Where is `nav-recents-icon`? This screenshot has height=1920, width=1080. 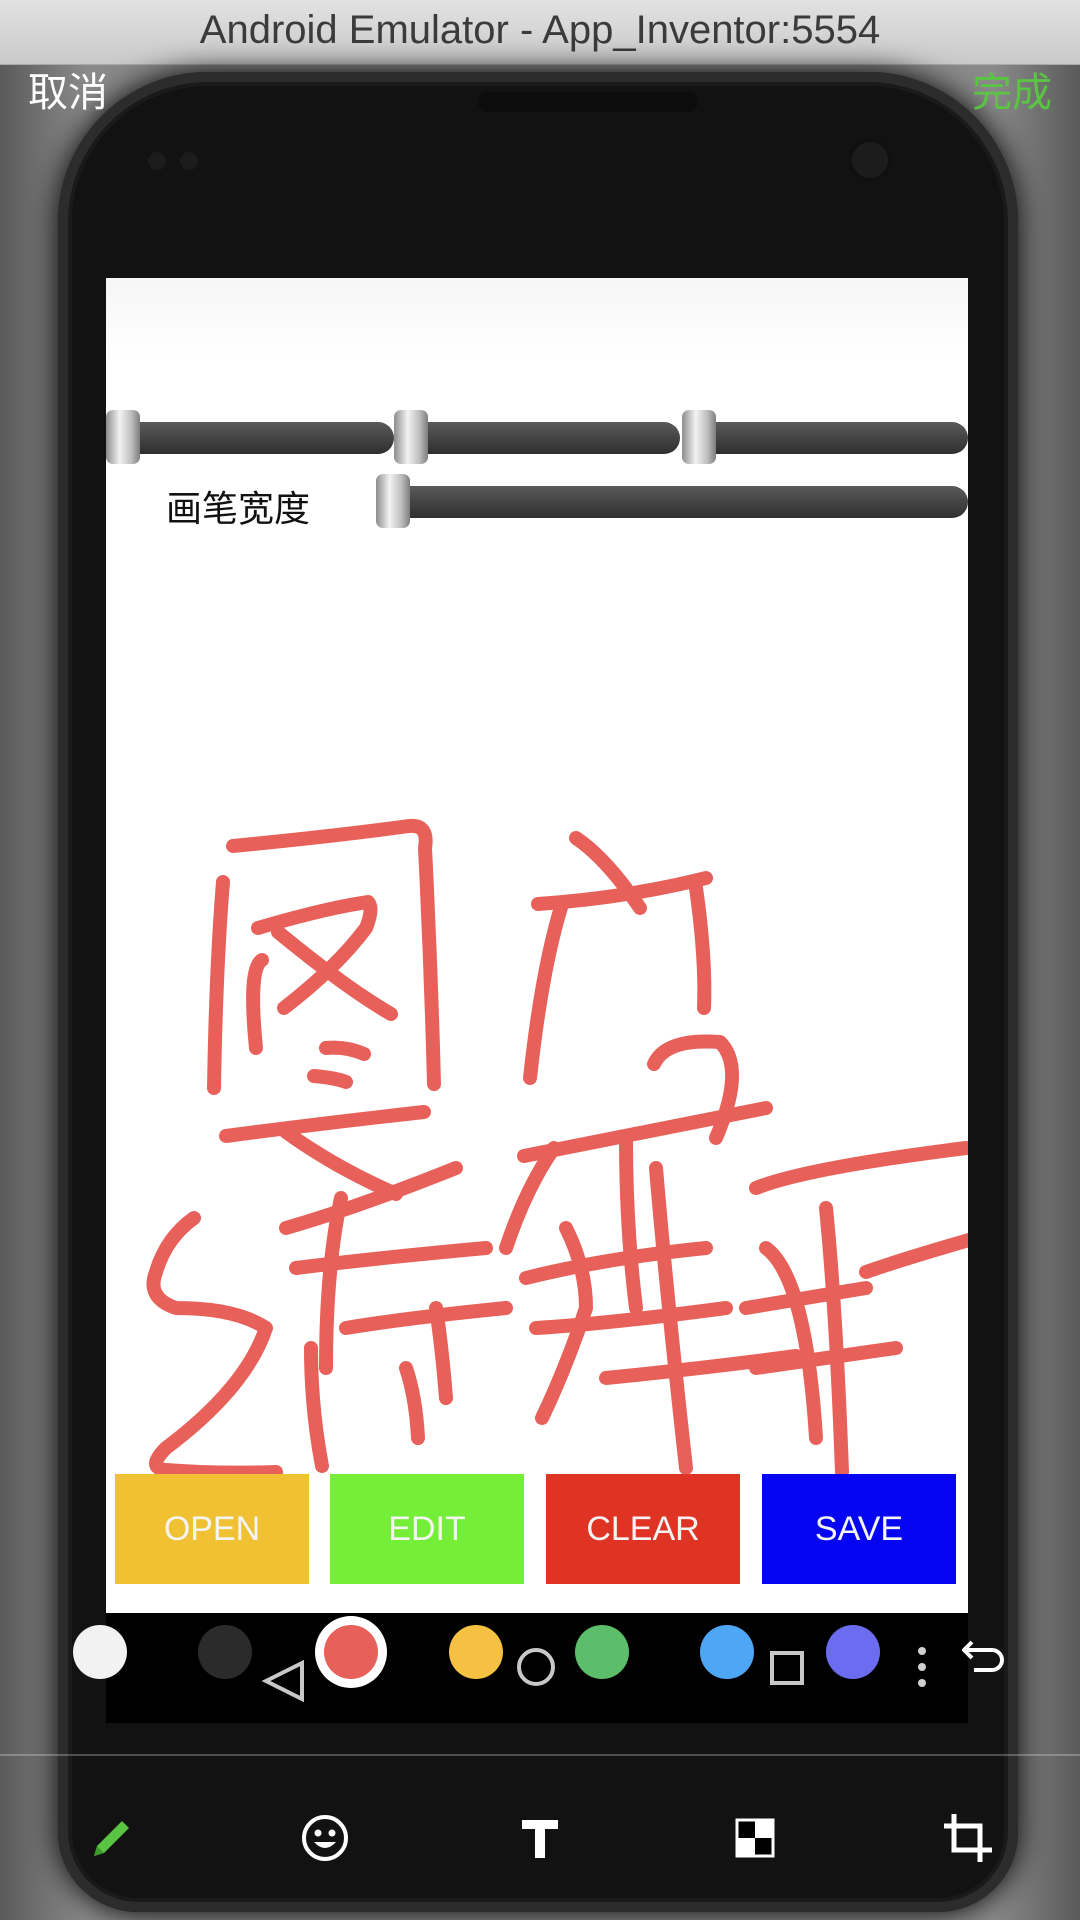 nav-recents-icon is located at coordinates (787, 1668).